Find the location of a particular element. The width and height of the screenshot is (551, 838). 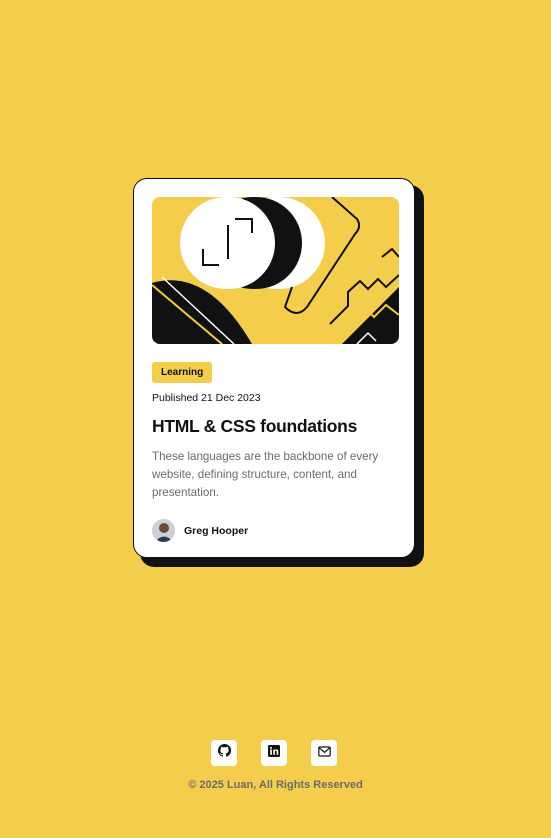

footer-copyright: © 2025 Luan, All Rights Reserved is located at coordinates (275, 785).